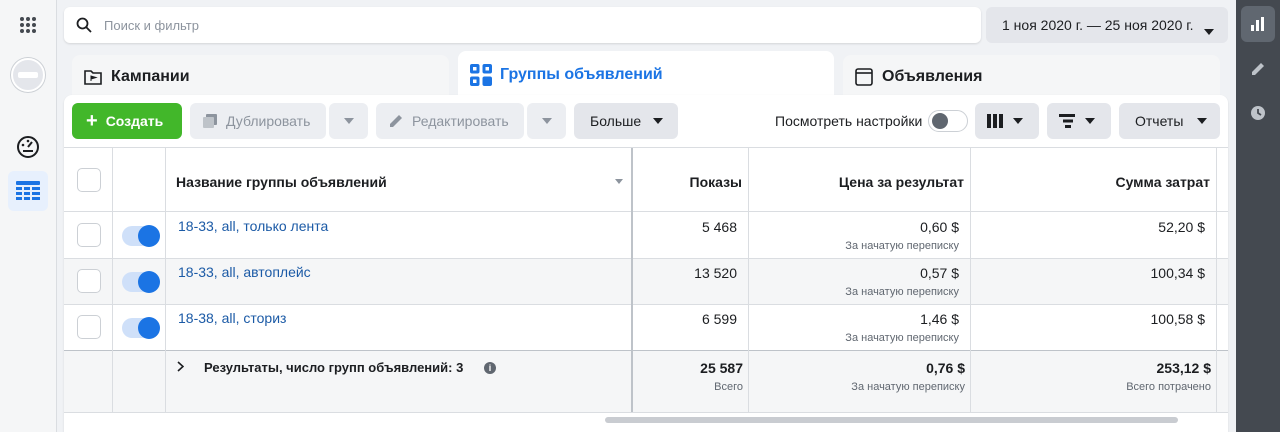  Describe the element at coordinates (939, 227) in the screenshot. I see `cost-per-result-value: 0,60 $` at that location.